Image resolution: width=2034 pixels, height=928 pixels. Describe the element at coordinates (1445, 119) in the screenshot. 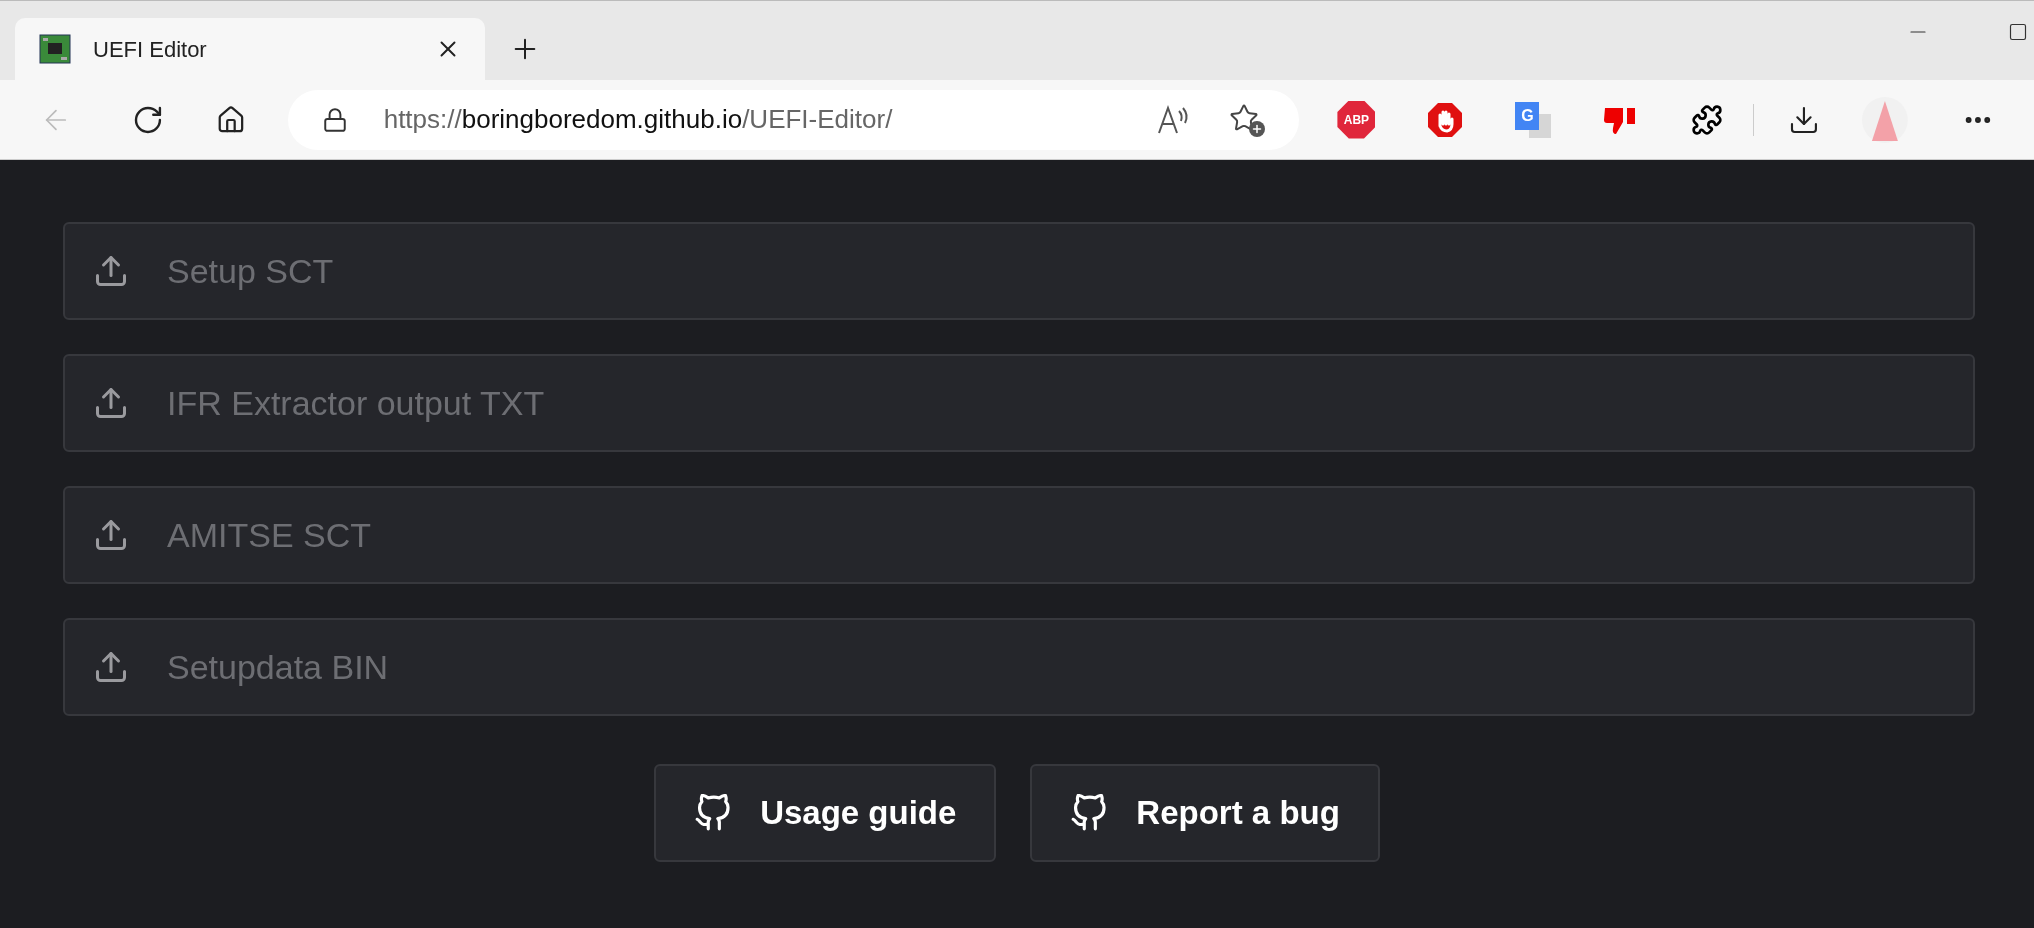

I see `stop-hand-icon` at that location.